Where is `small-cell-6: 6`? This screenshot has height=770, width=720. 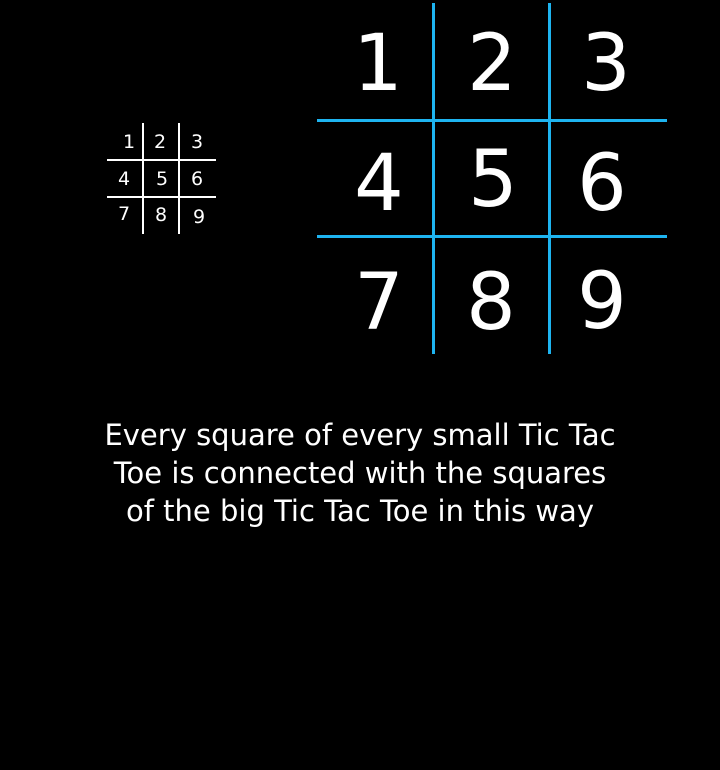 small-cell-6: 6 is located at coordinates (197, 178).